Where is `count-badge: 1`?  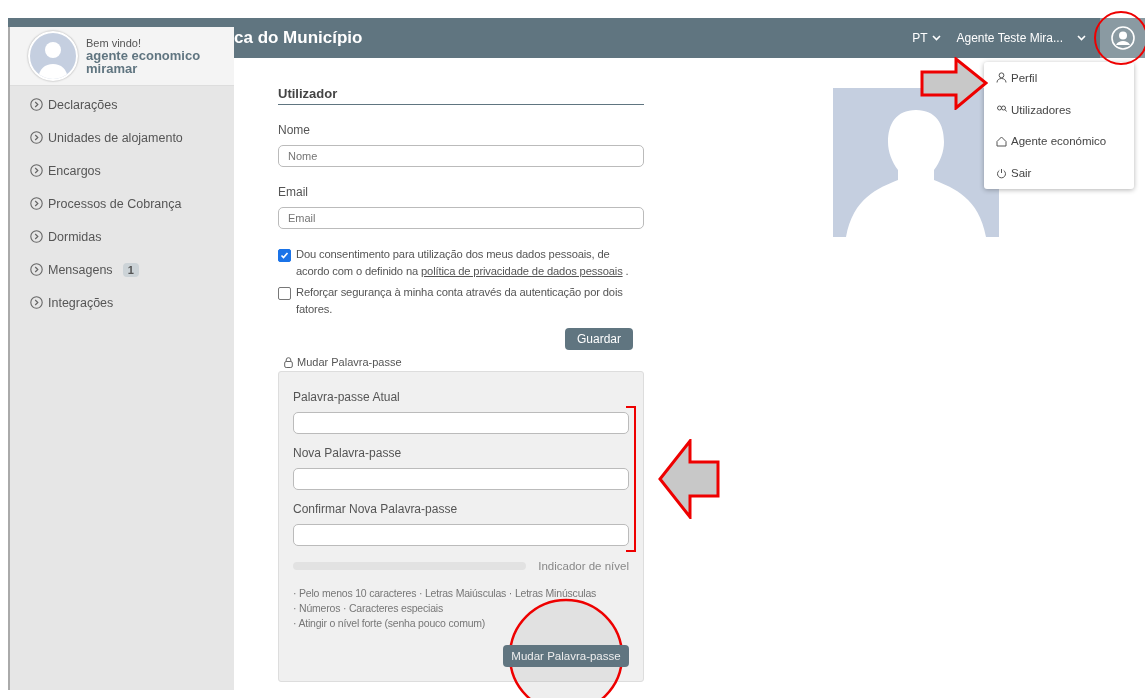
count-badge: 1 is located at coordinates (130, 269).